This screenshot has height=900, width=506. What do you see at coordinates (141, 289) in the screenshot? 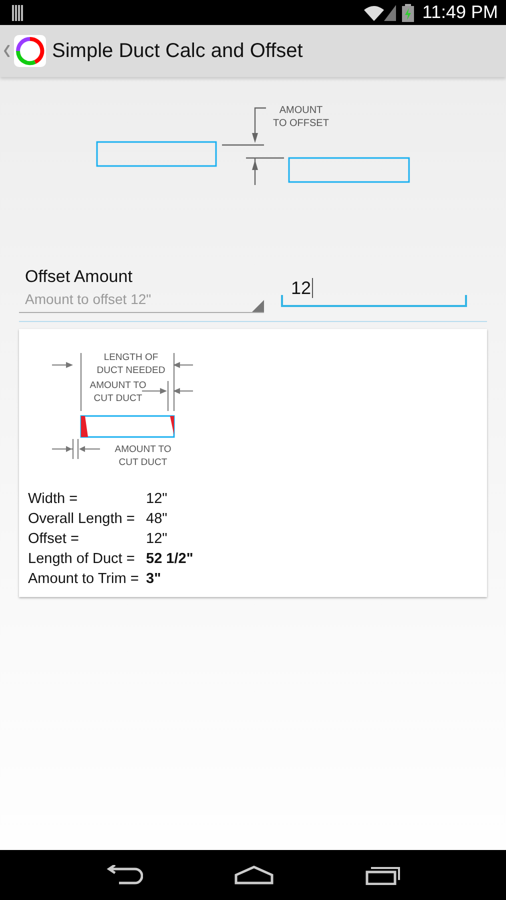
I see `offset-spinner: Offset Amount Amount to offset 12"` at bounding box center [141, 289].